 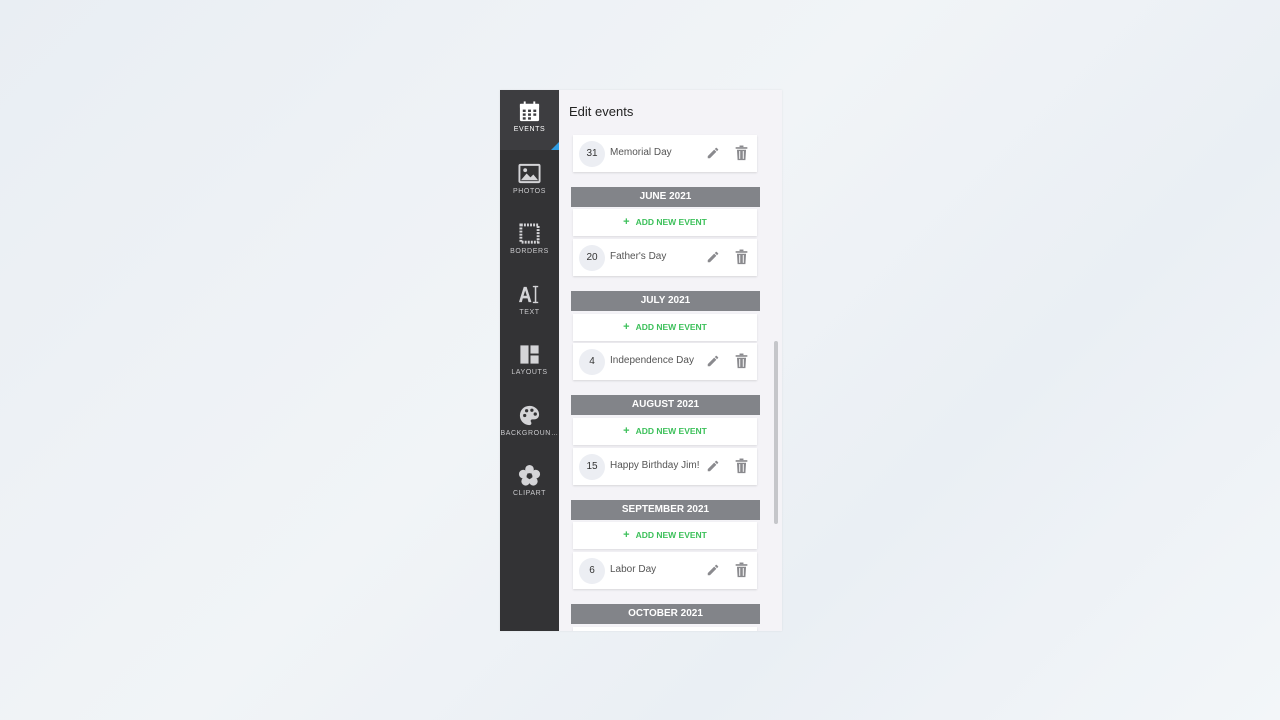 What do you see at coordinates (529, 111) in the screenshot?
I see `calendar-icon` at bounding box center [529, 111].